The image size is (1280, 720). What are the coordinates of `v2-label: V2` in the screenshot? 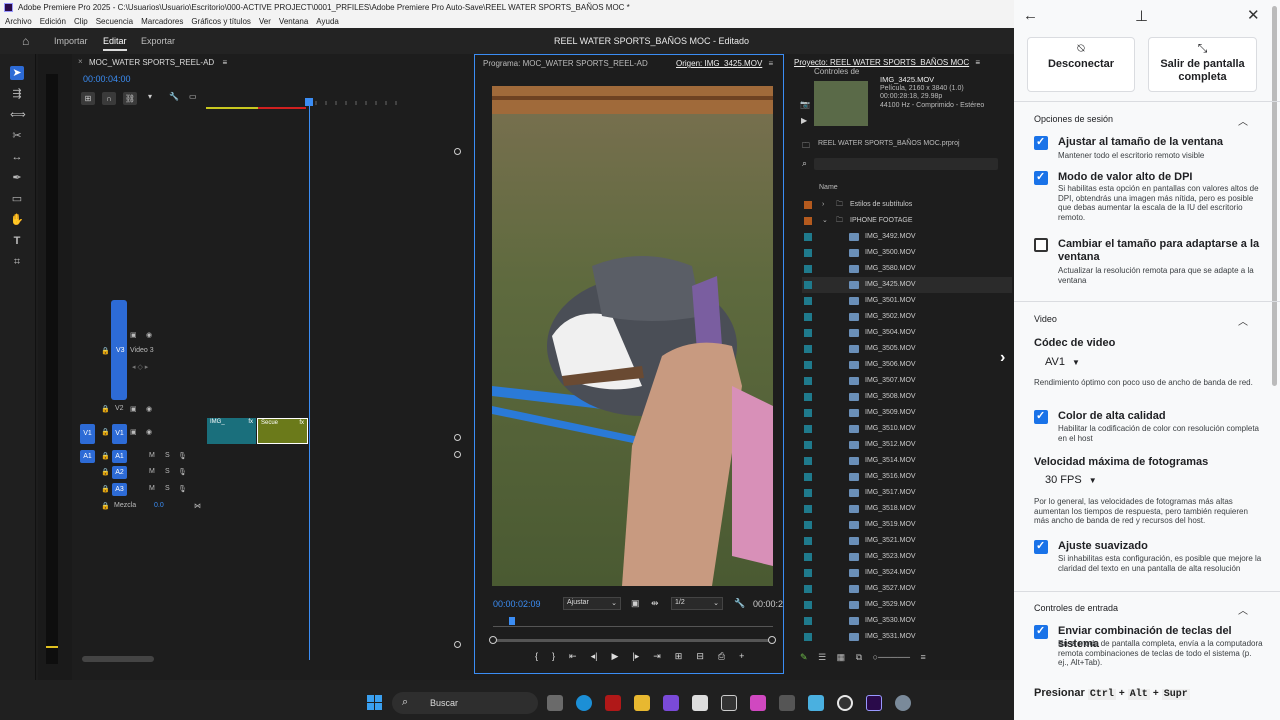 It's located at (119, 408).